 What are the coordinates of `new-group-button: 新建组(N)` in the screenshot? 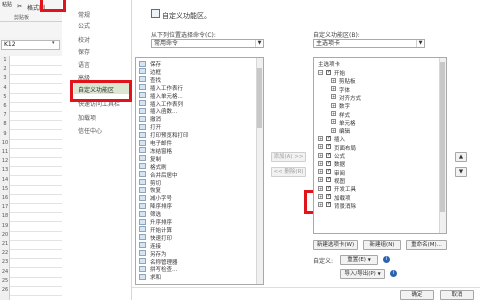 It's located at (382, 245).